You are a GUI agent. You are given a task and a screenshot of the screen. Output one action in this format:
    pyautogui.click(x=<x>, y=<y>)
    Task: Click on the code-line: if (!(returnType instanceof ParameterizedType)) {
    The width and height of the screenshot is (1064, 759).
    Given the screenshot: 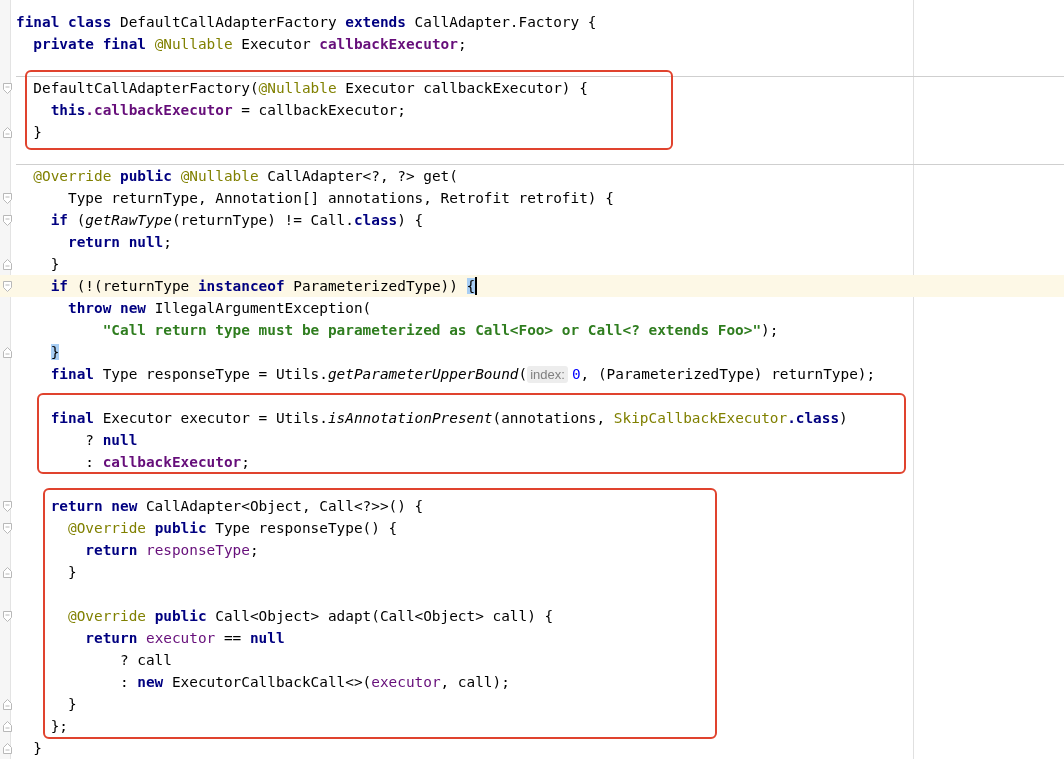 What is the action you would take?
    pyautogui.click(x=262, y=286)
    